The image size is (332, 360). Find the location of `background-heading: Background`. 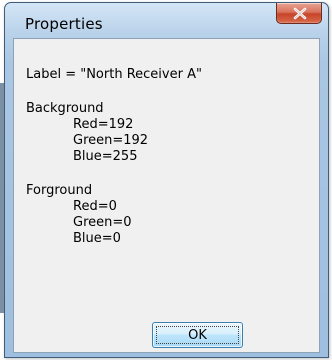

background-heading: Background is located at coordinates (65, 108).